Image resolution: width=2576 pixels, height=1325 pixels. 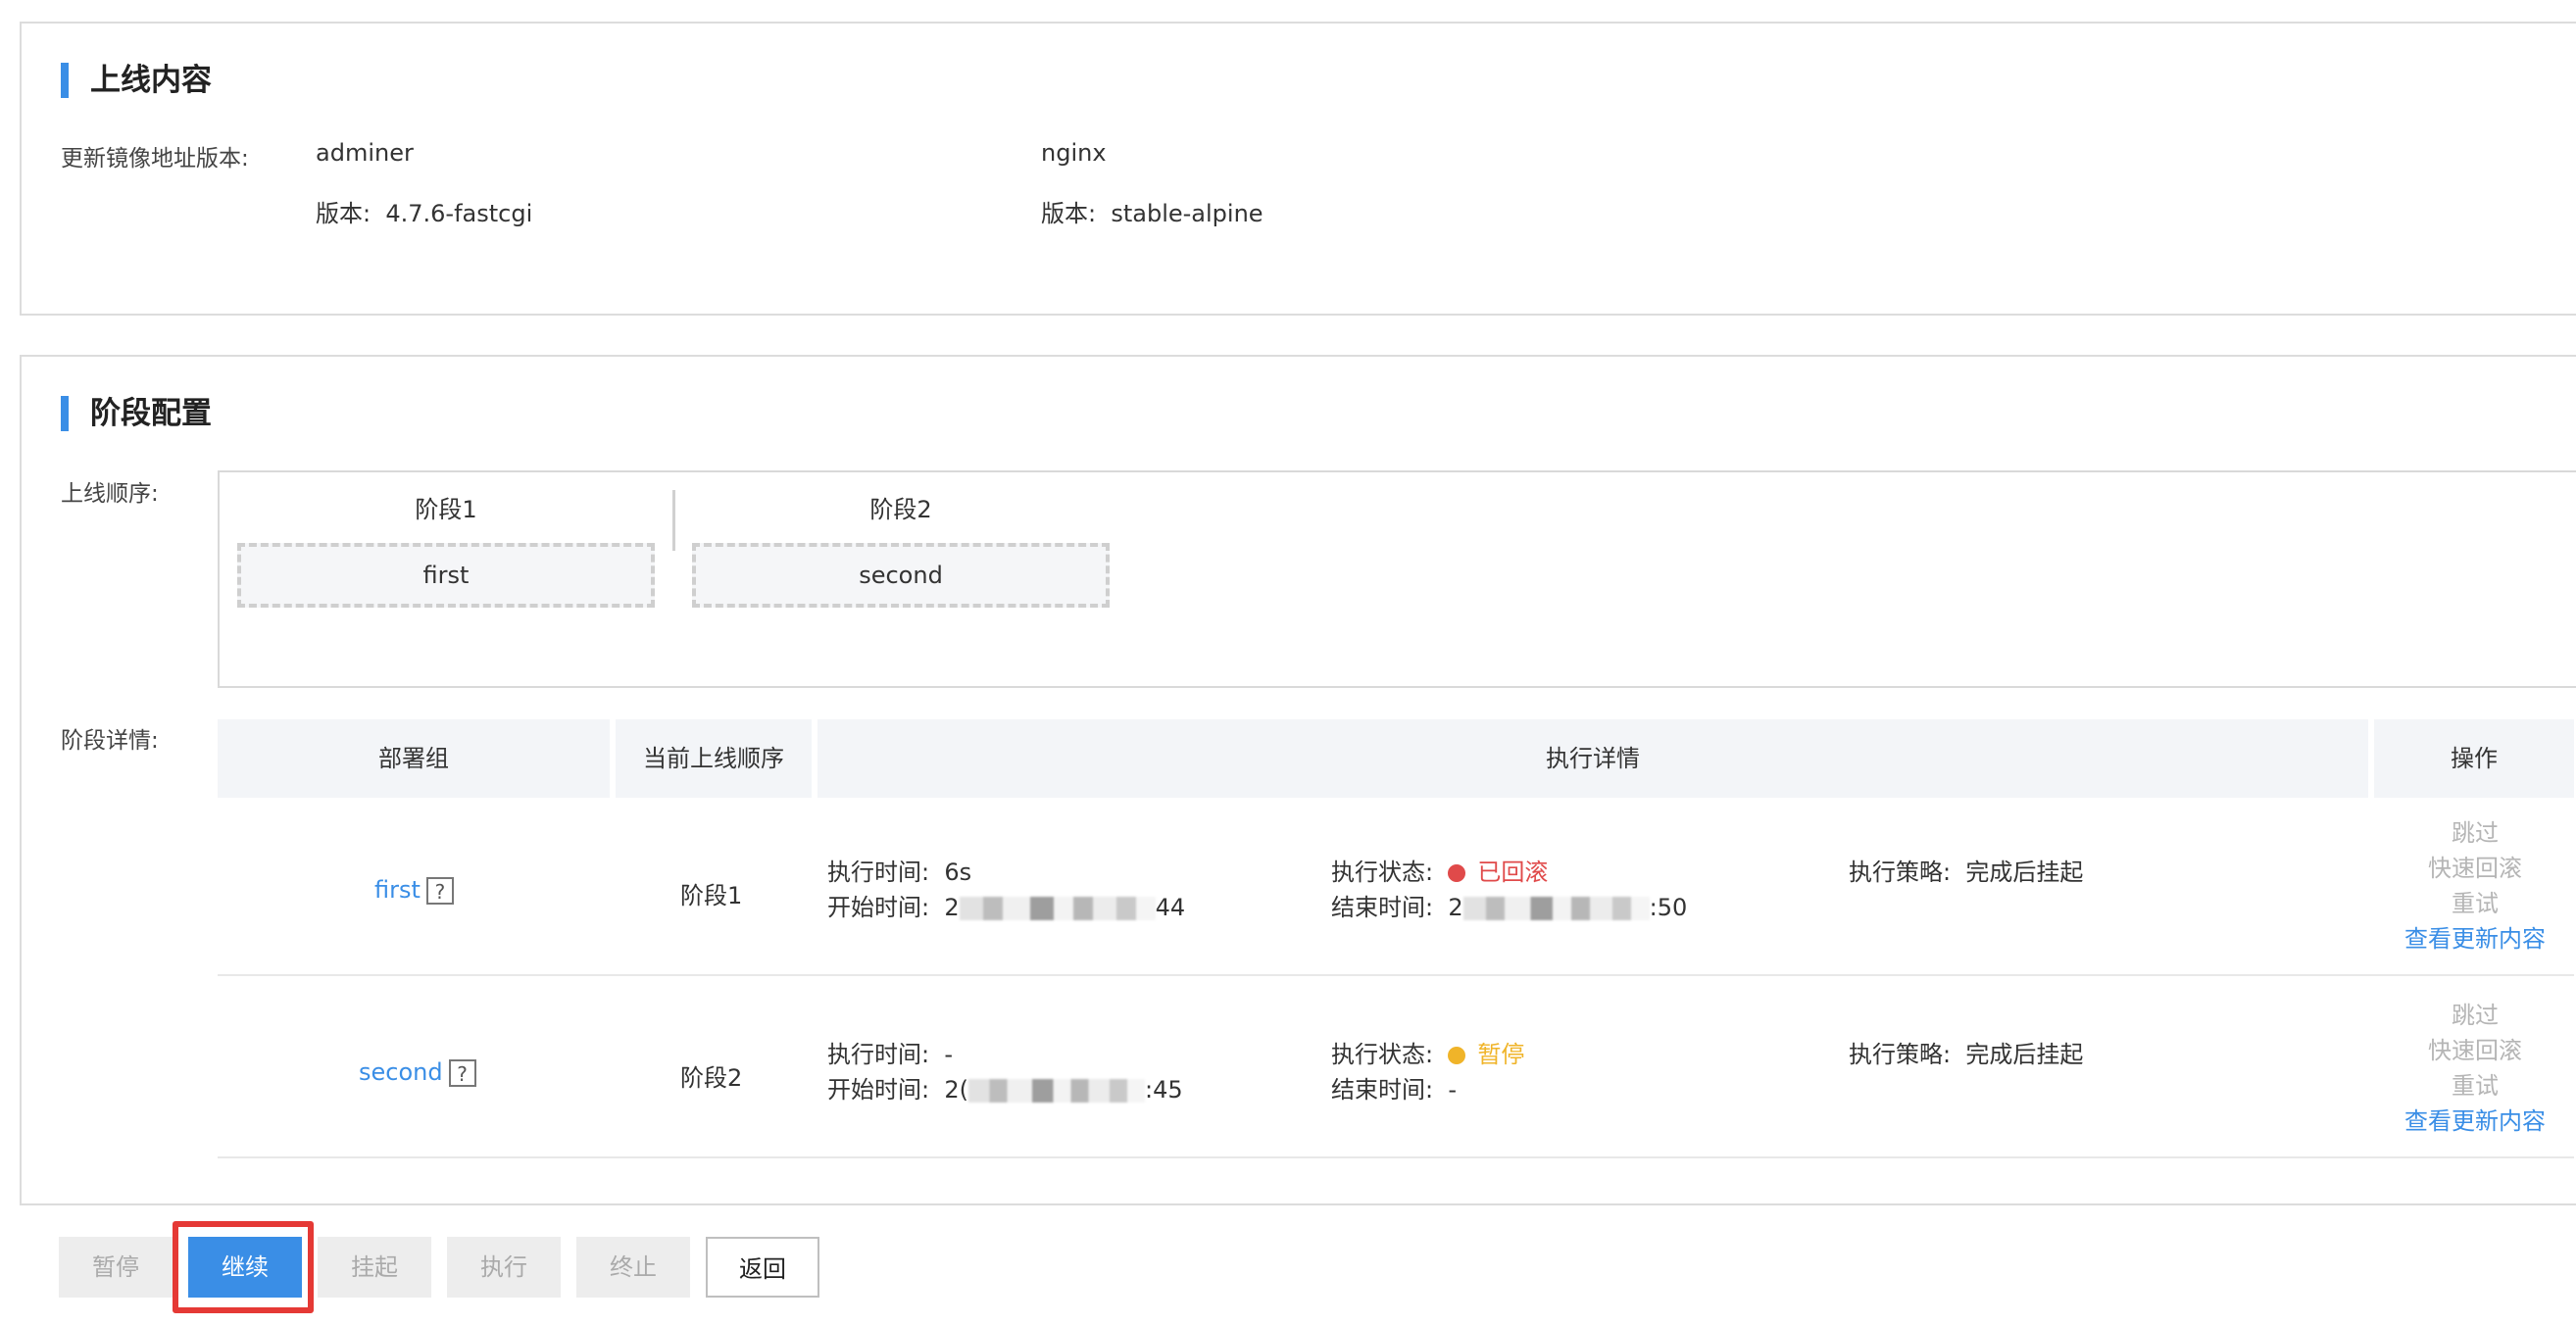 I want to click on exec-time: 执行时间: 6s, so click(x=899, y=872).